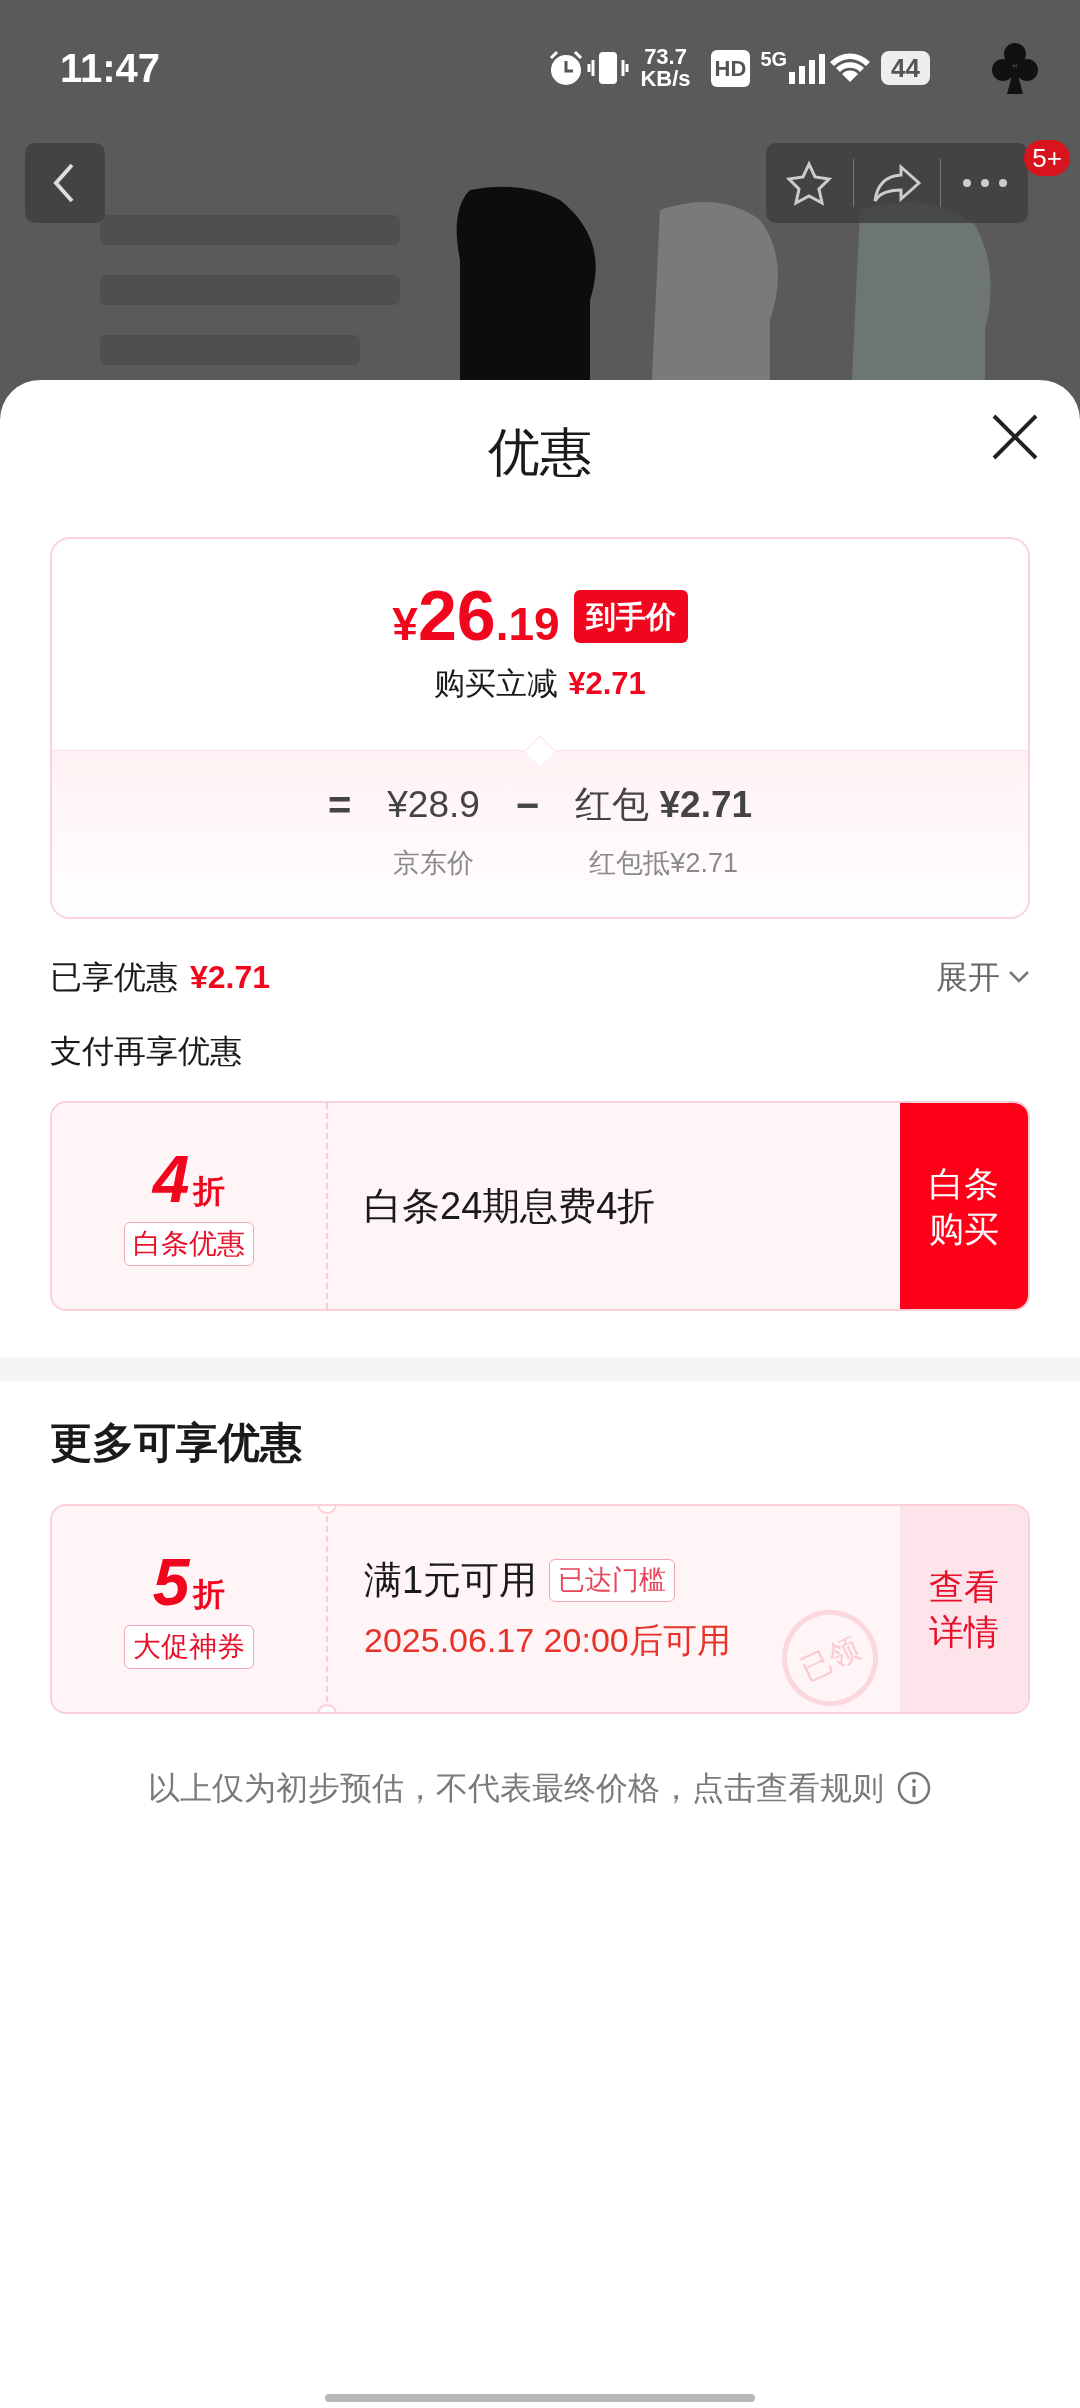 This screenshot has height=2408, width=1080. Describe the element at coordinates (476, 616) in the screenshot. I see `final-price: ¥26.19` at that location.